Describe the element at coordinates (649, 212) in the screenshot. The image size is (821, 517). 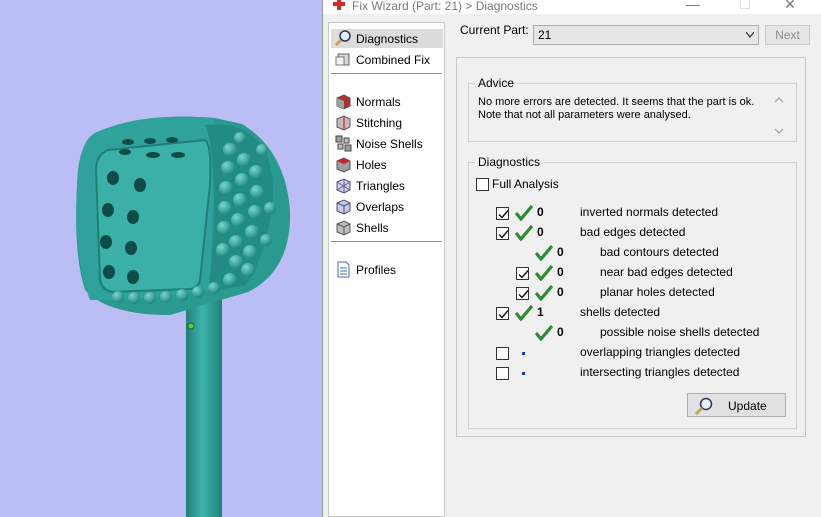
I see `diag-label: inverted normals detected` at that location.